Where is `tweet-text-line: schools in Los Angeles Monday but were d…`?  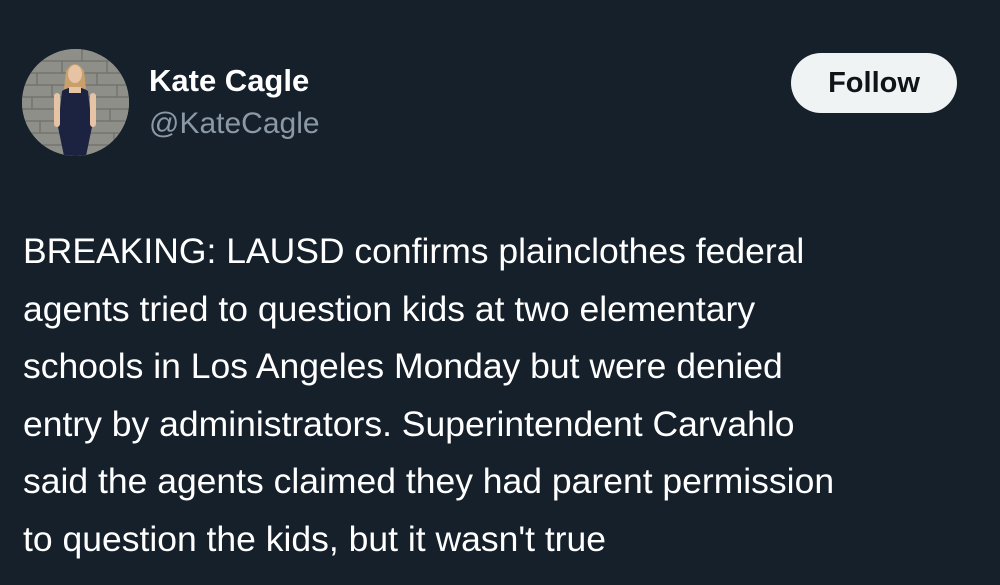
tweet-text-line: schools in Los Angeles Monday but were d… is located at coordinates (403, 366).